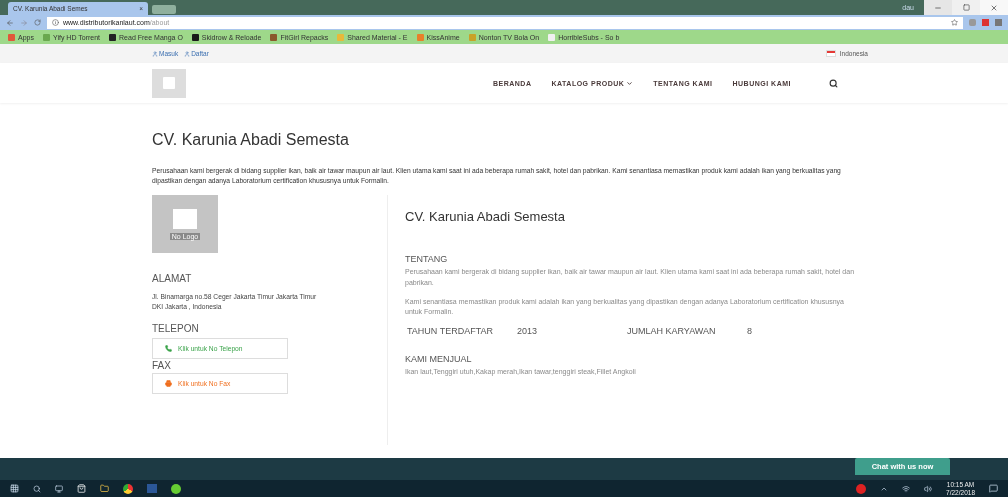 The height and width of the screenshot is (497, 1008). What do you see at coordinates (168, 383) in the screenshot?
I see `printer-icon` at bounding box center [168, 383].